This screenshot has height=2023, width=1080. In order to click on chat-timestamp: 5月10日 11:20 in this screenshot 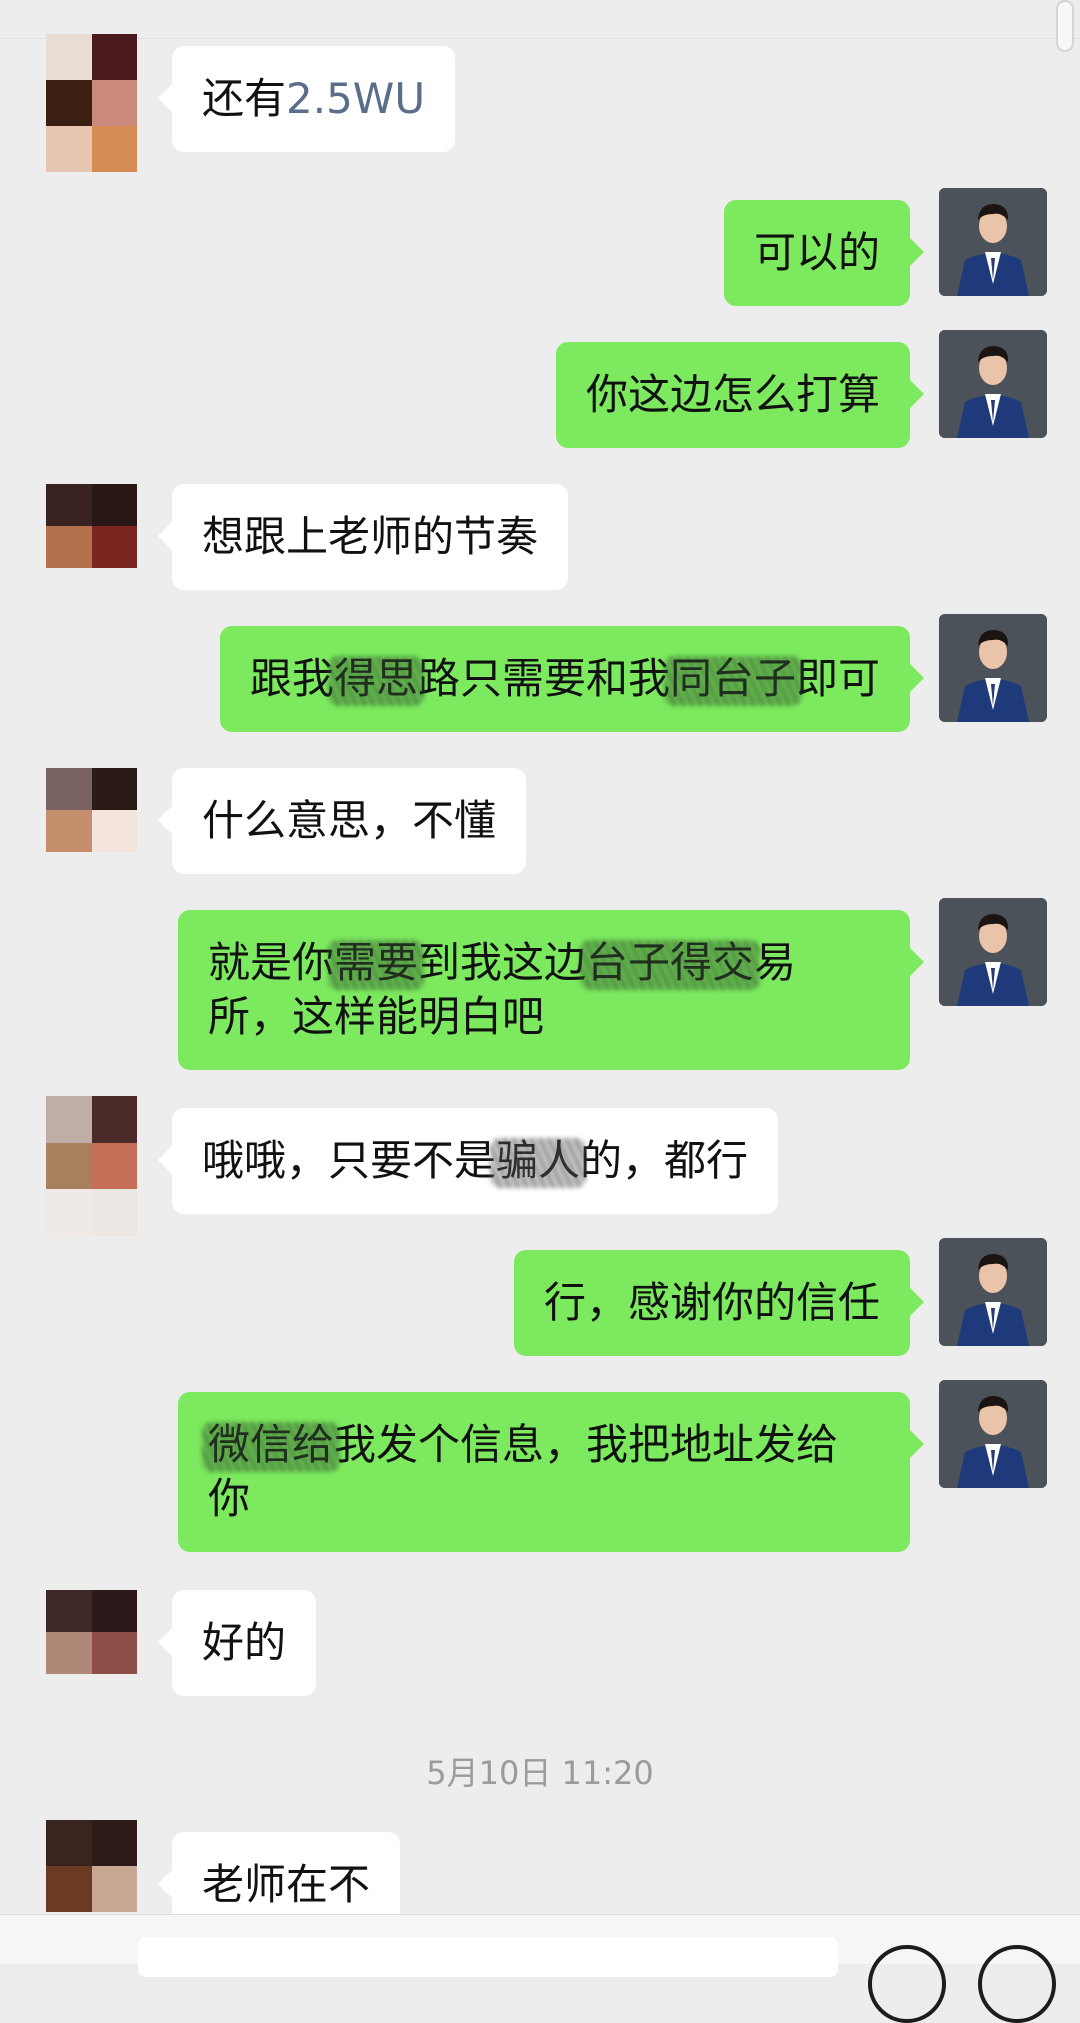, I will do `click(540, 1773)`.